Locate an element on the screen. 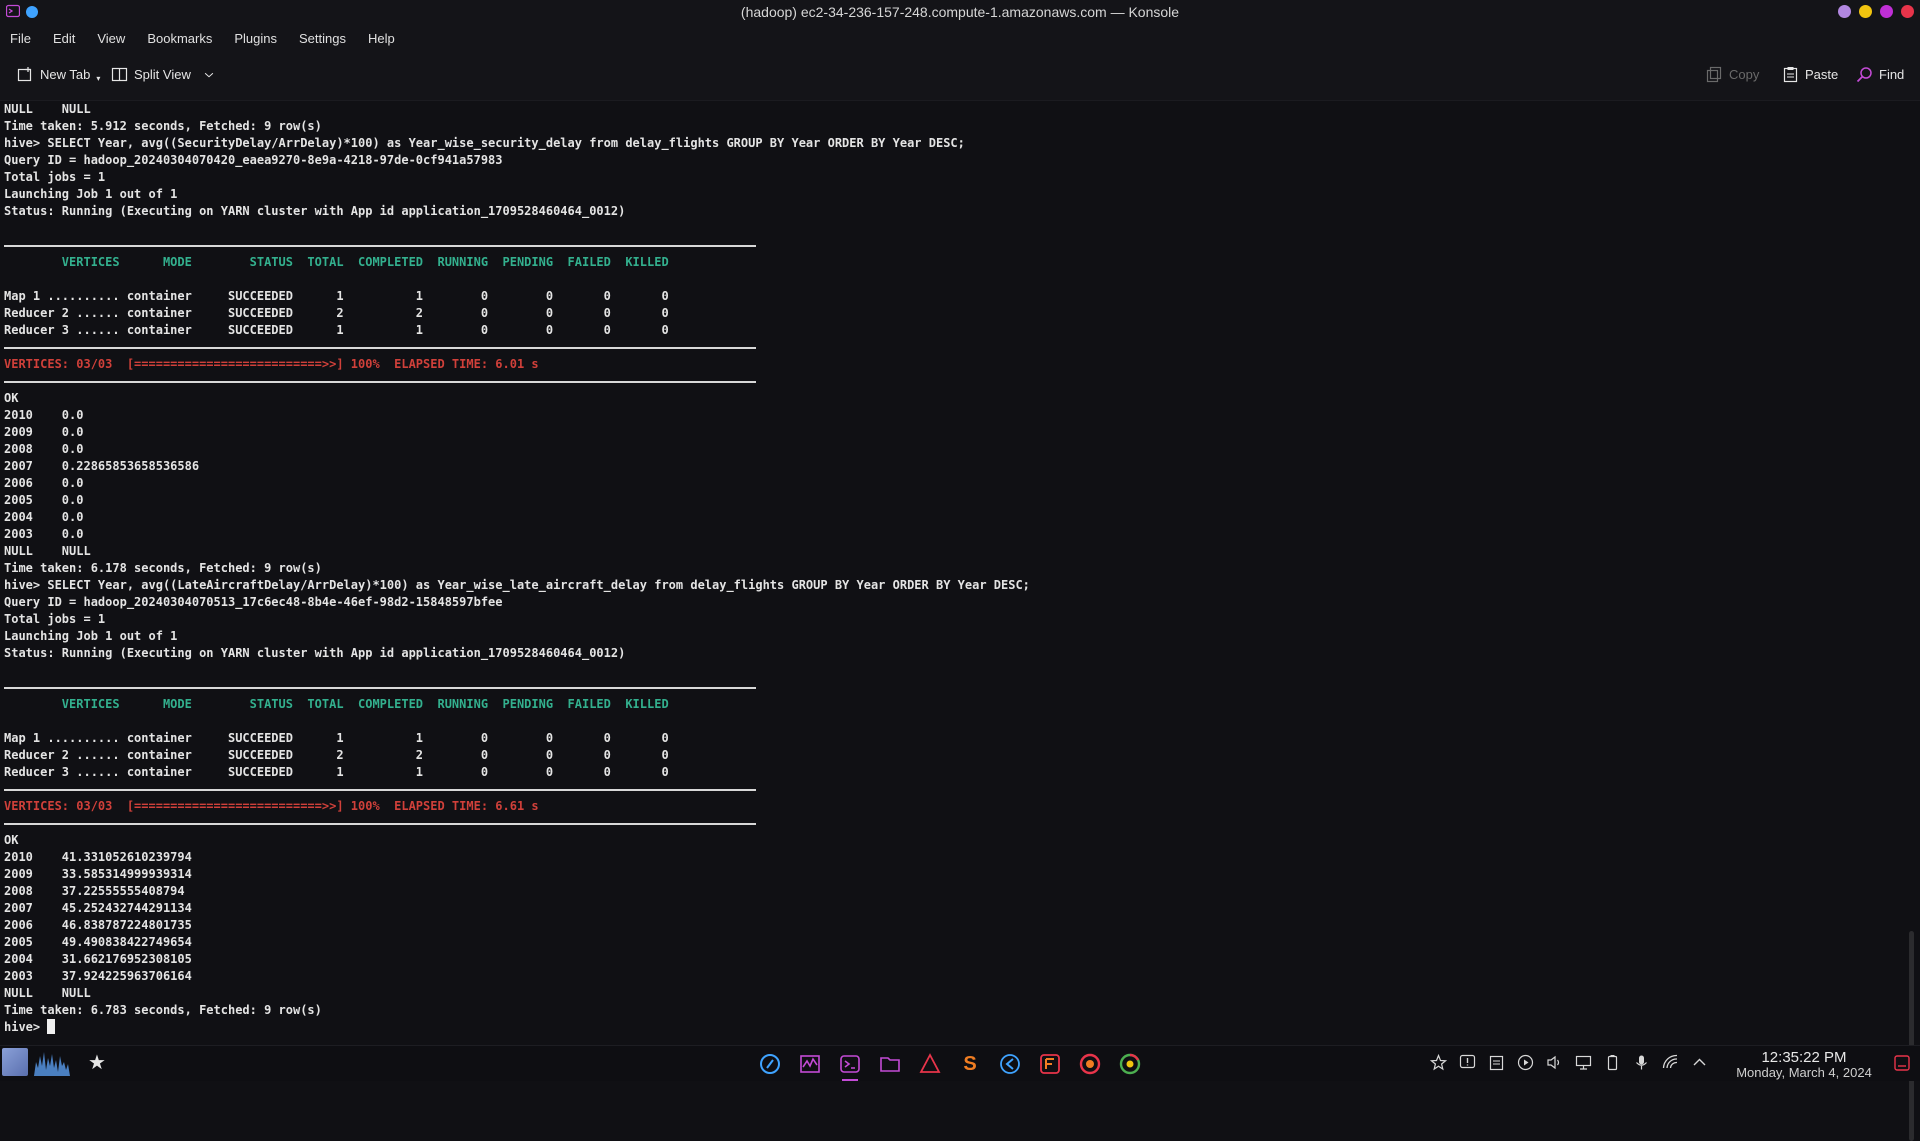 Image resolution: width=1920 pixels, height=1141 pixels. clock-time: 12:35:22 PM is located at coordinates (1804, 1057).